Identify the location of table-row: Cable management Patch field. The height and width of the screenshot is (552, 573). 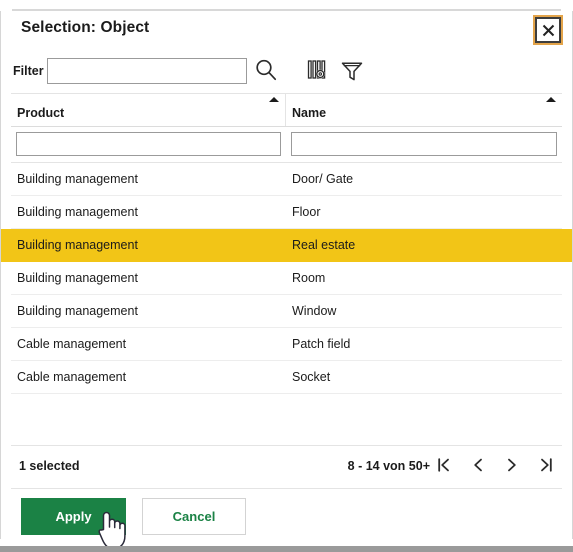
(286, 344).